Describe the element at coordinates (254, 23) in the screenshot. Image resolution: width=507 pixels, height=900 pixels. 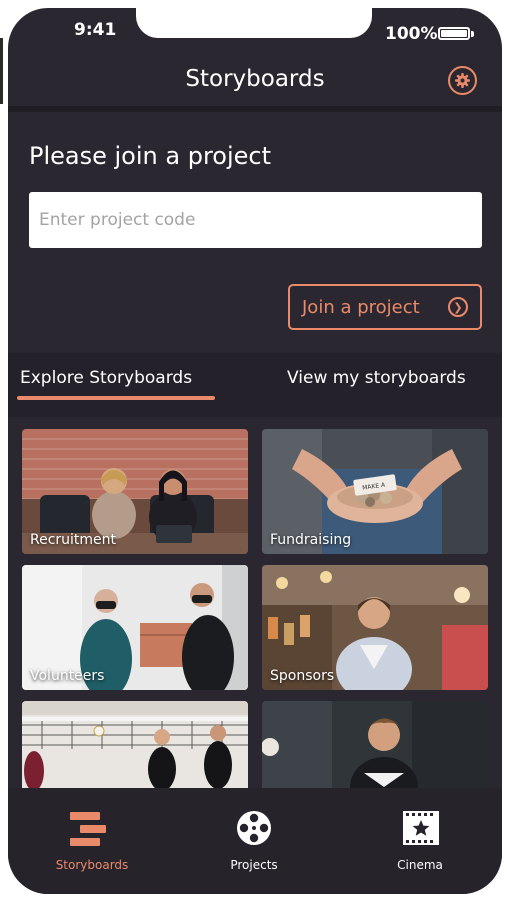
I see `phone-notch` at that location.